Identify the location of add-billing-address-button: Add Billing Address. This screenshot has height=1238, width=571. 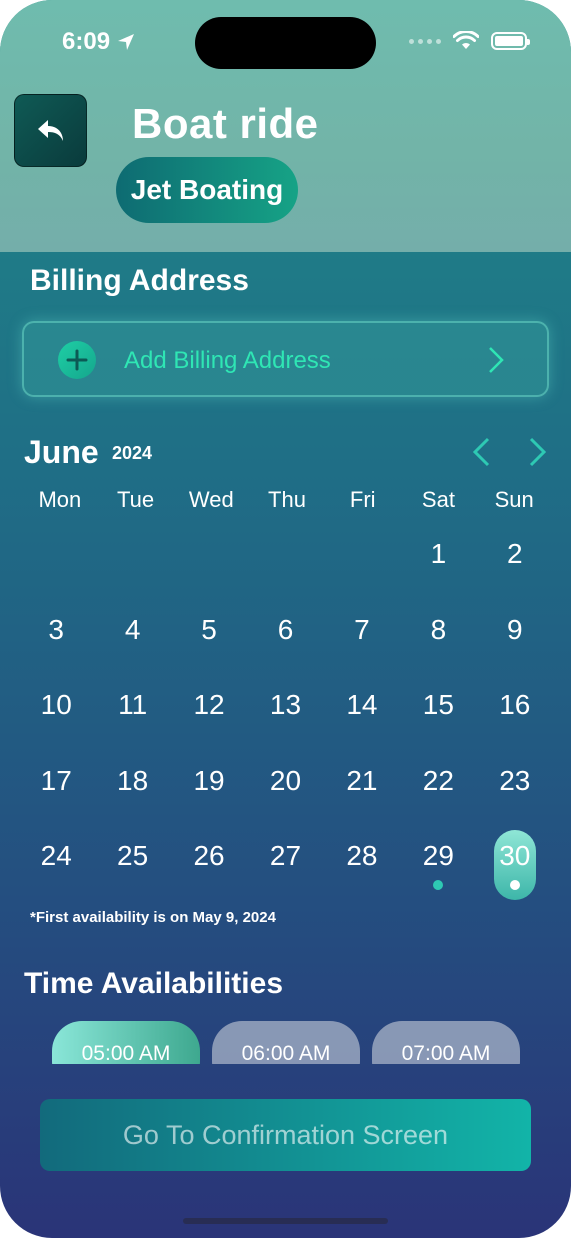
(285, 359).